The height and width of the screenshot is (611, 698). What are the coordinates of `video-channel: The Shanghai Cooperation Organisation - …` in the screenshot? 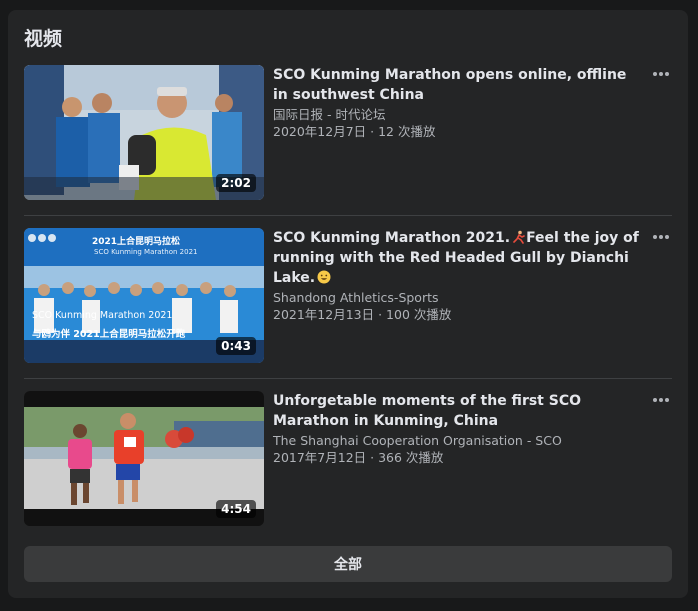 It's located at (459, 440).